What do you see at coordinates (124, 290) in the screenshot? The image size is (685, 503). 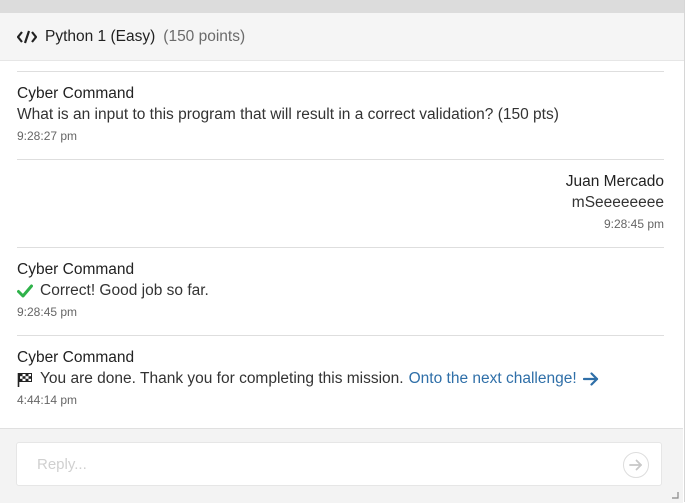 I see `message-text: Correct! Good job so far.` at bounding box center [124, 290].